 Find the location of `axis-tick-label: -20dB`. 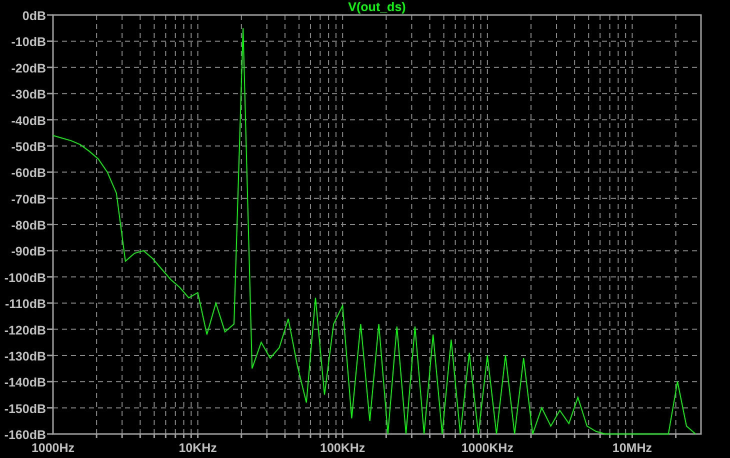

axis-tick-label: -20dB is located at coordinates (28, 68).